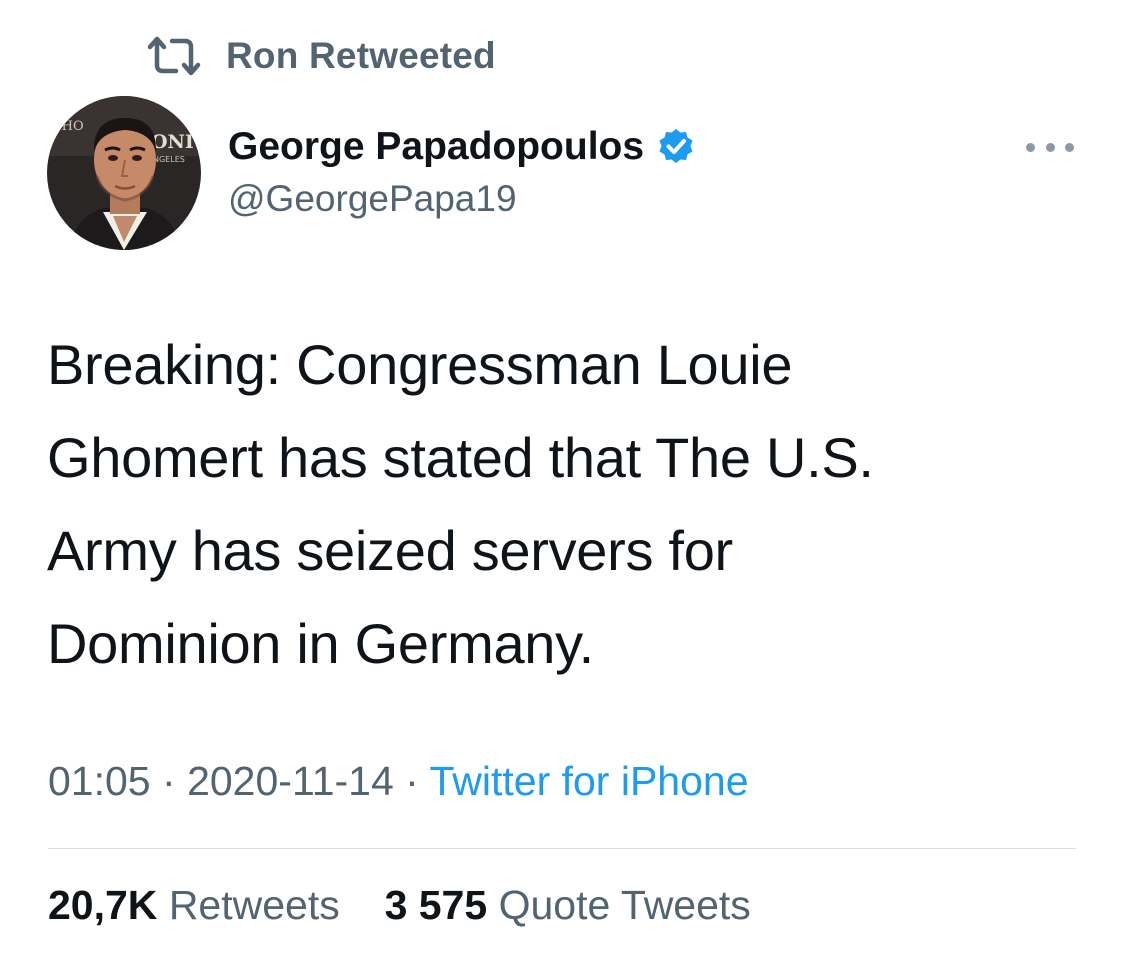  I want to click on tweet-date: 2020-11-14, so click(290, 781).